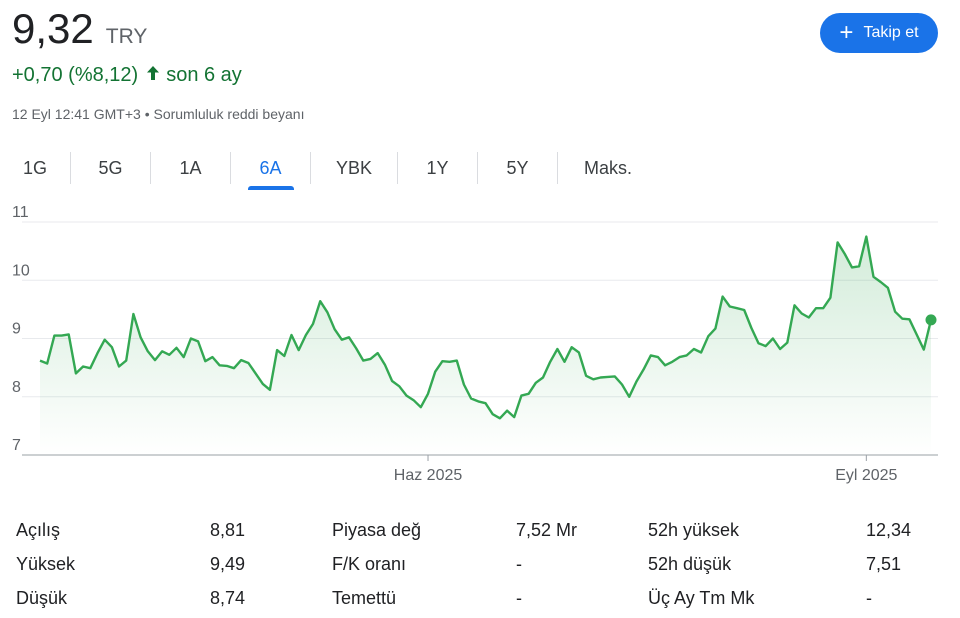  What do you see at coordinates (38, 530) in the screenshot?
I see `stat-label-open: Açılış` at bounding box center [38, 530].